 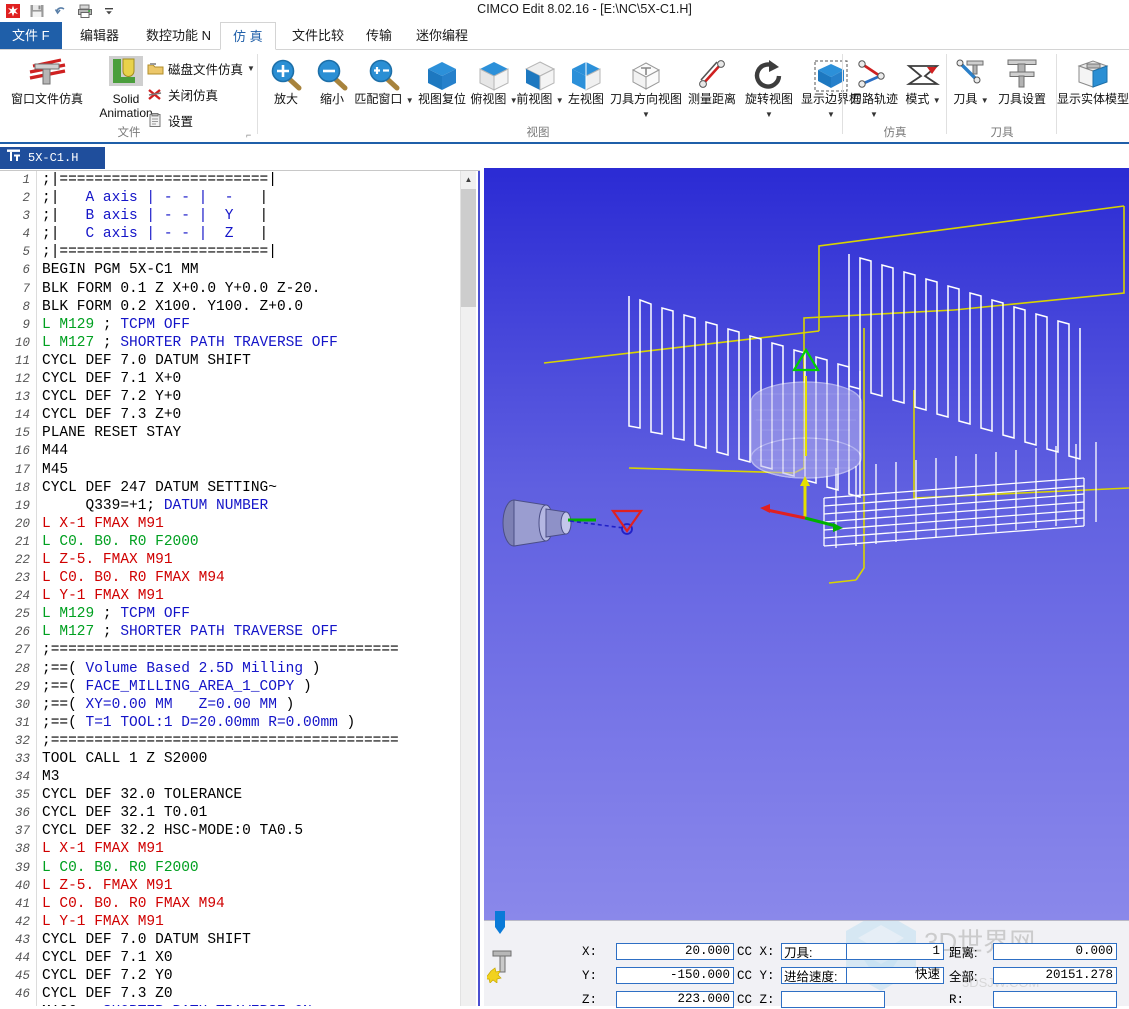 What do you see at coordinates (231, 921) in the screenshot?
I see `code-line: 42 L Y-1 FMAX M91` at bounding box center [231, 921].